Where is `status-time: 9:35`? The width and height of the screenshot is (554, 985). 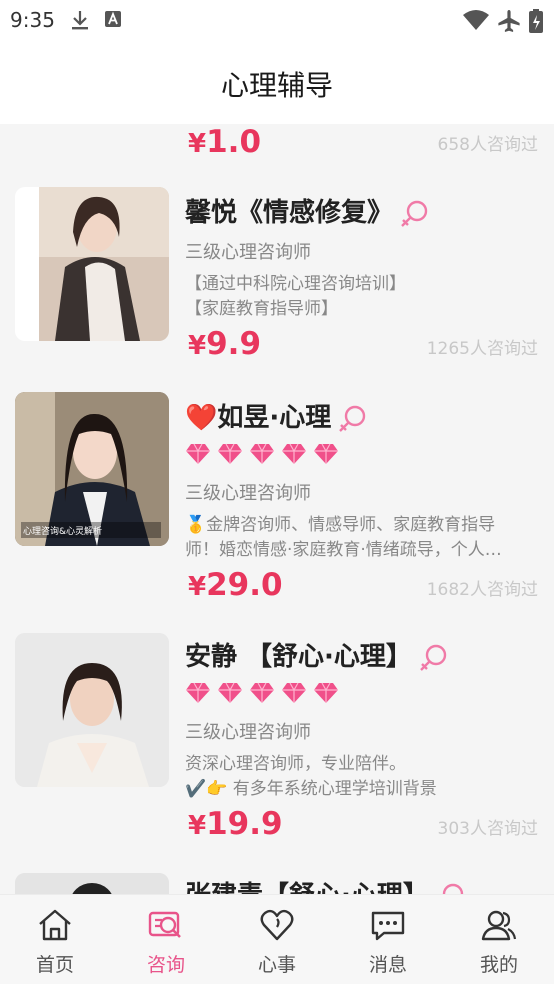 status-time: 9:35 is located at coordinates (32, 20).